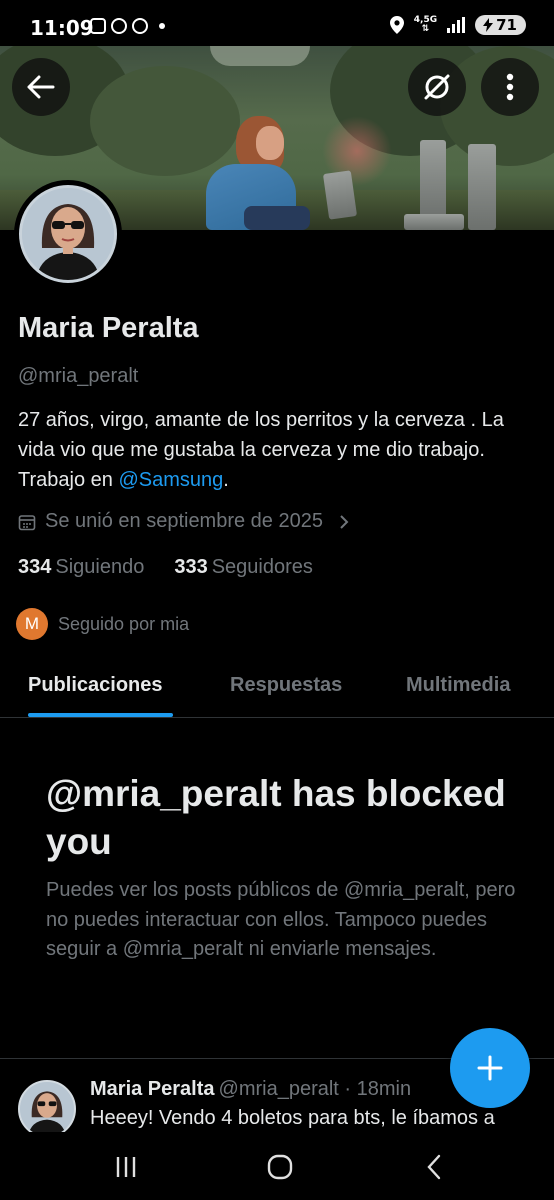 The width and height of the screenshot is (554, 1200). What do you see at coordinates (170, 480) in the screenshot?
I see `bio-mention-link: @Samsung` at bounding box center [170, 480].